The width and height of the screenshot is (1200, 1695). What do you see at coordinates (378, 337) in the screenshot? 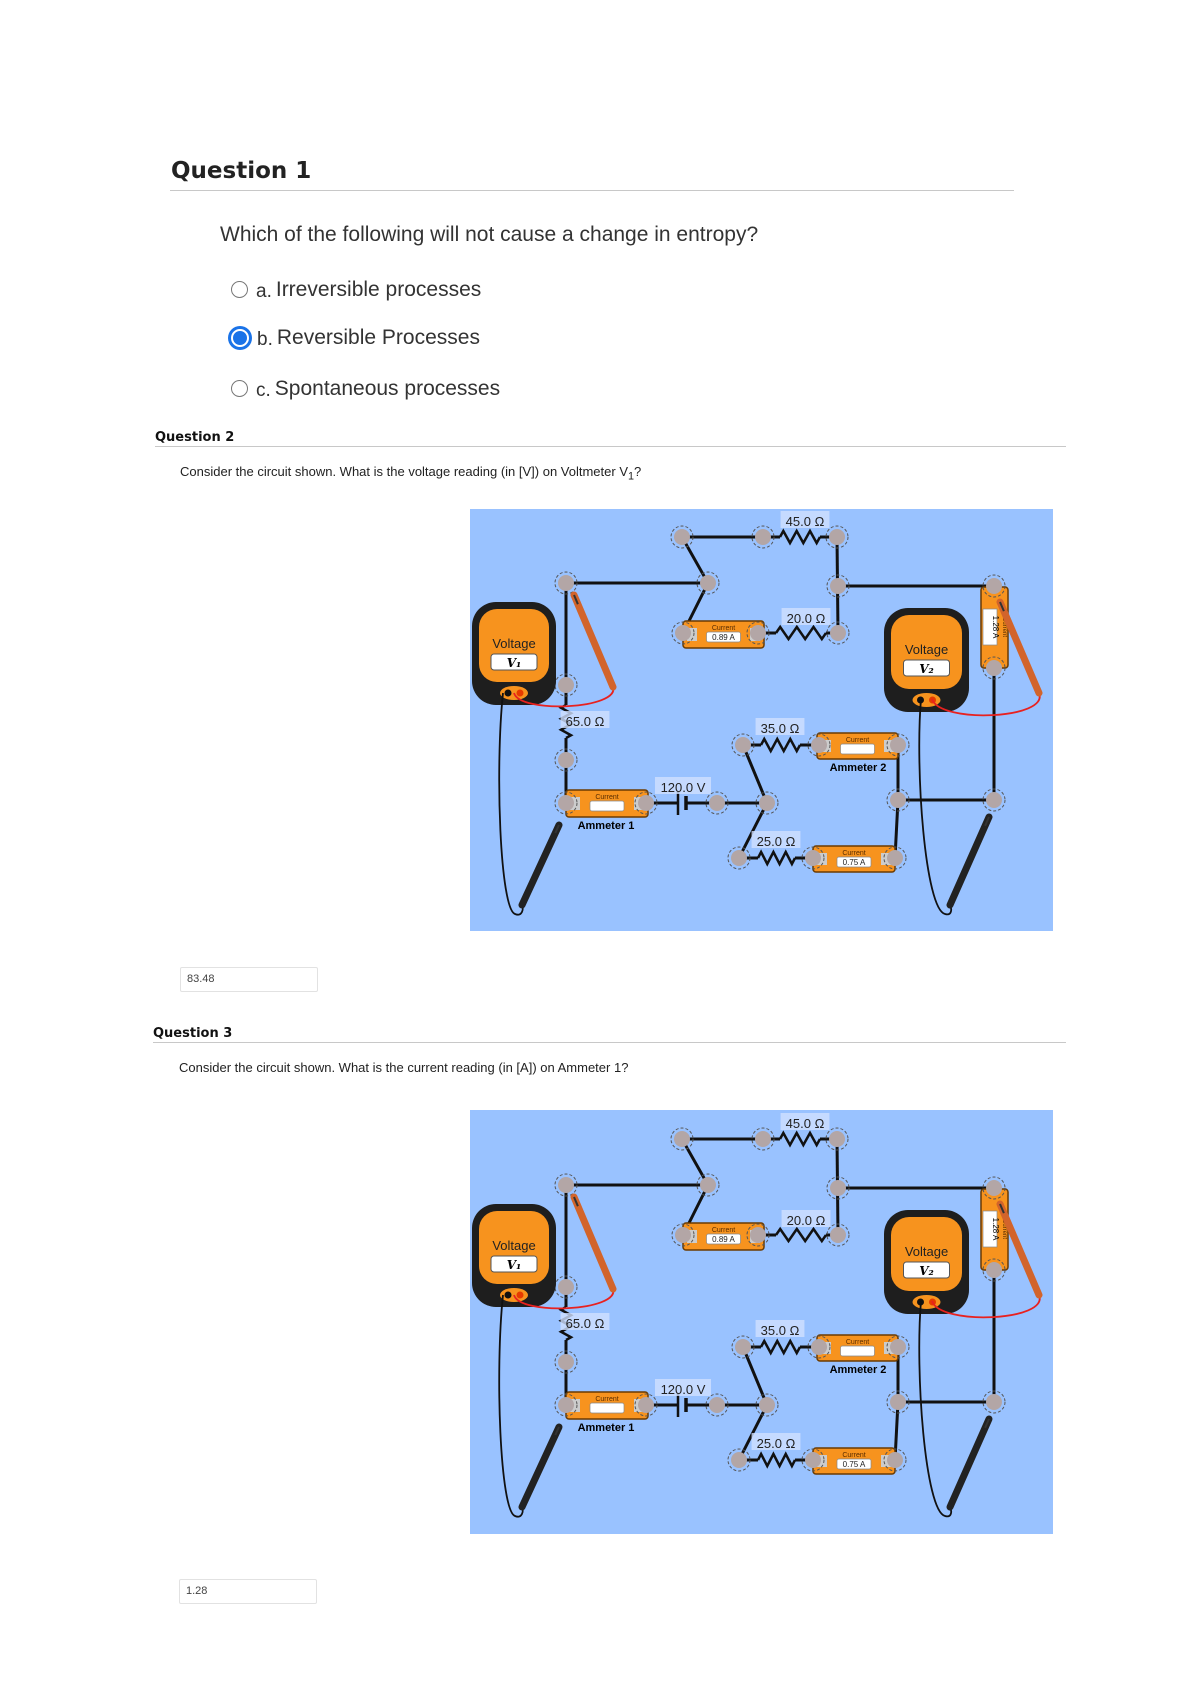
I see `option-label: Reversible Processes` at bounding box center [378, 337].